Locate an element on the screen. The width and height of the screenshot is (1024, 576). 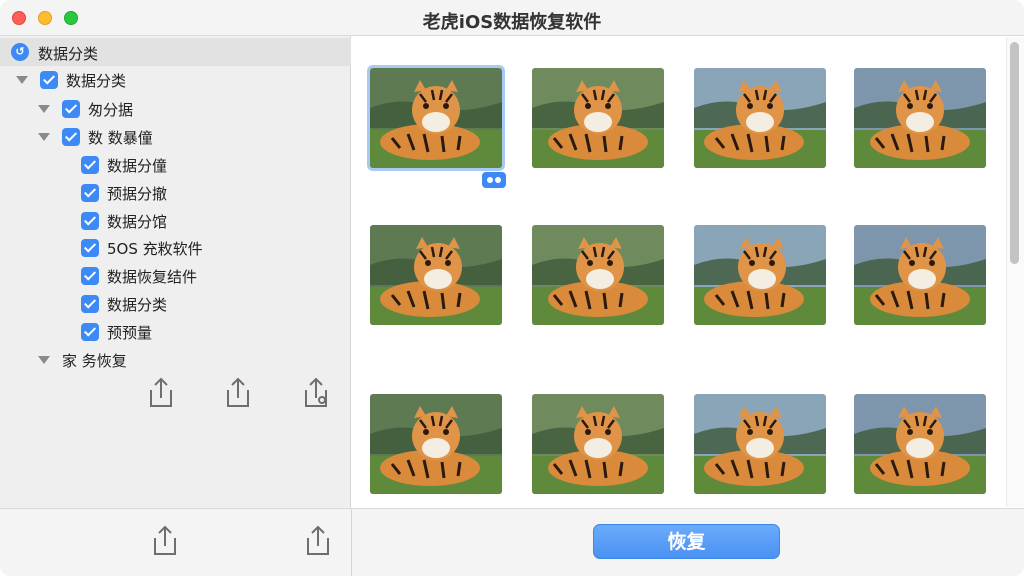
tree-item: 匆分据 is located at coordinates (85, 109).